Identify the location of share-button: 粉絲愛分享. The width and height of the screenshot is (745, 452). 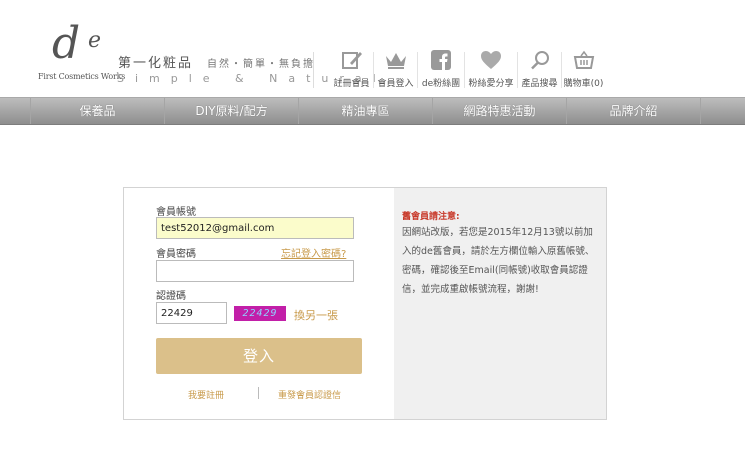
(491, 70).